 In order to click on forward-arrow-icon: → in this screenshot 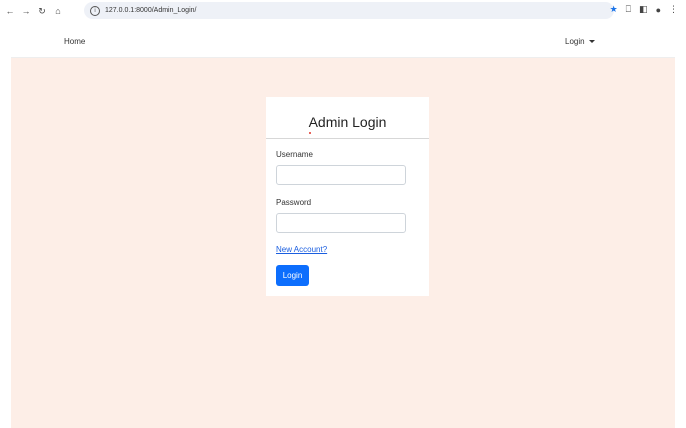, I will do `click(26, 11)`.